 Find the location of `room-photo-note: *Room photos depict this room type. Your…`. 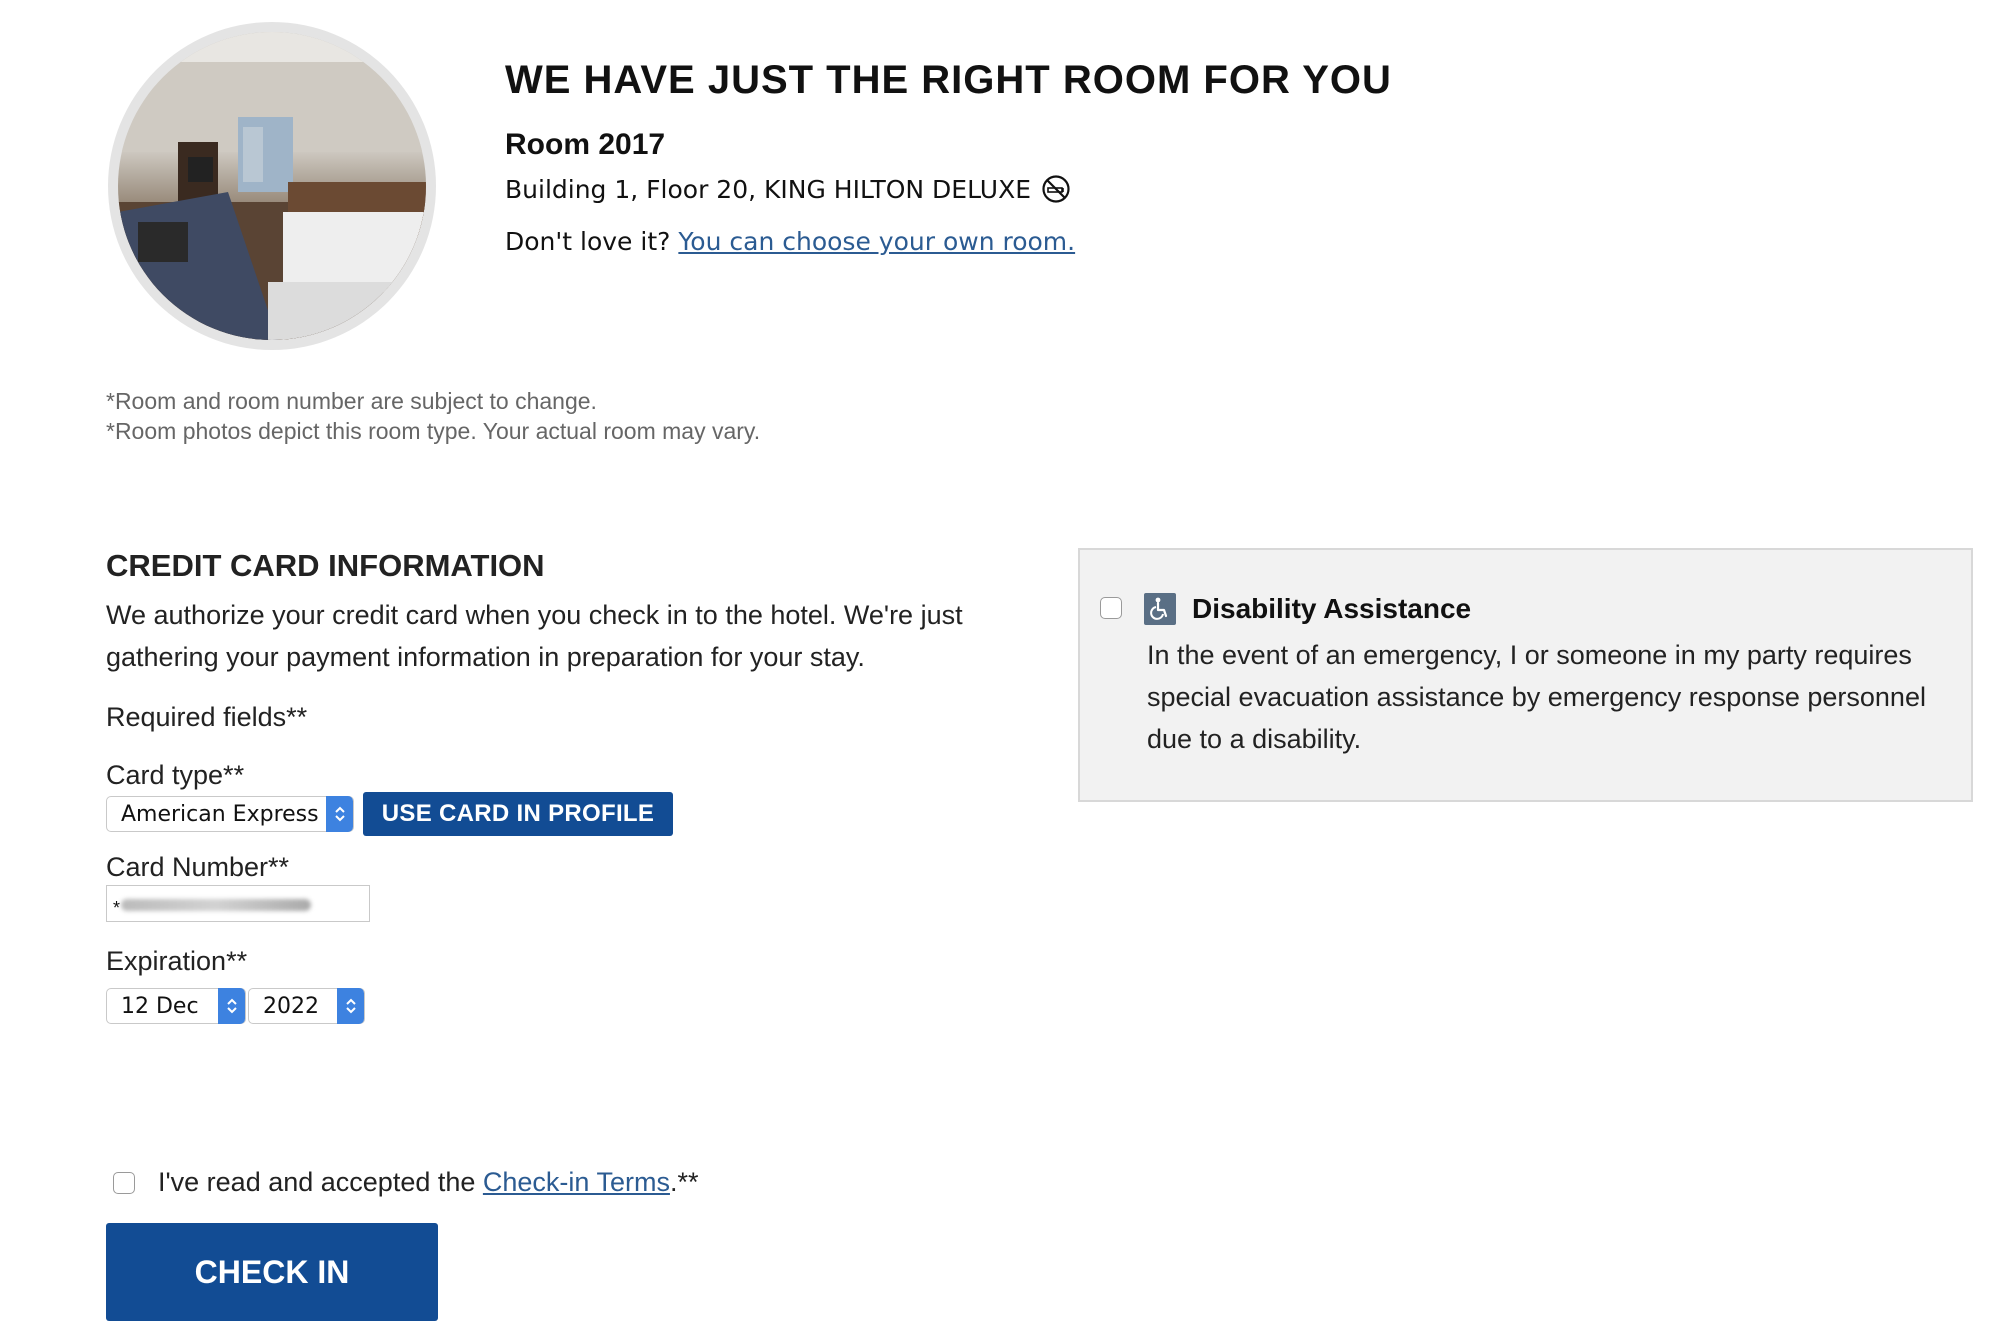

room-photo-note: *Room photos depict this room type. Your… is located at coordinates (433, 431).